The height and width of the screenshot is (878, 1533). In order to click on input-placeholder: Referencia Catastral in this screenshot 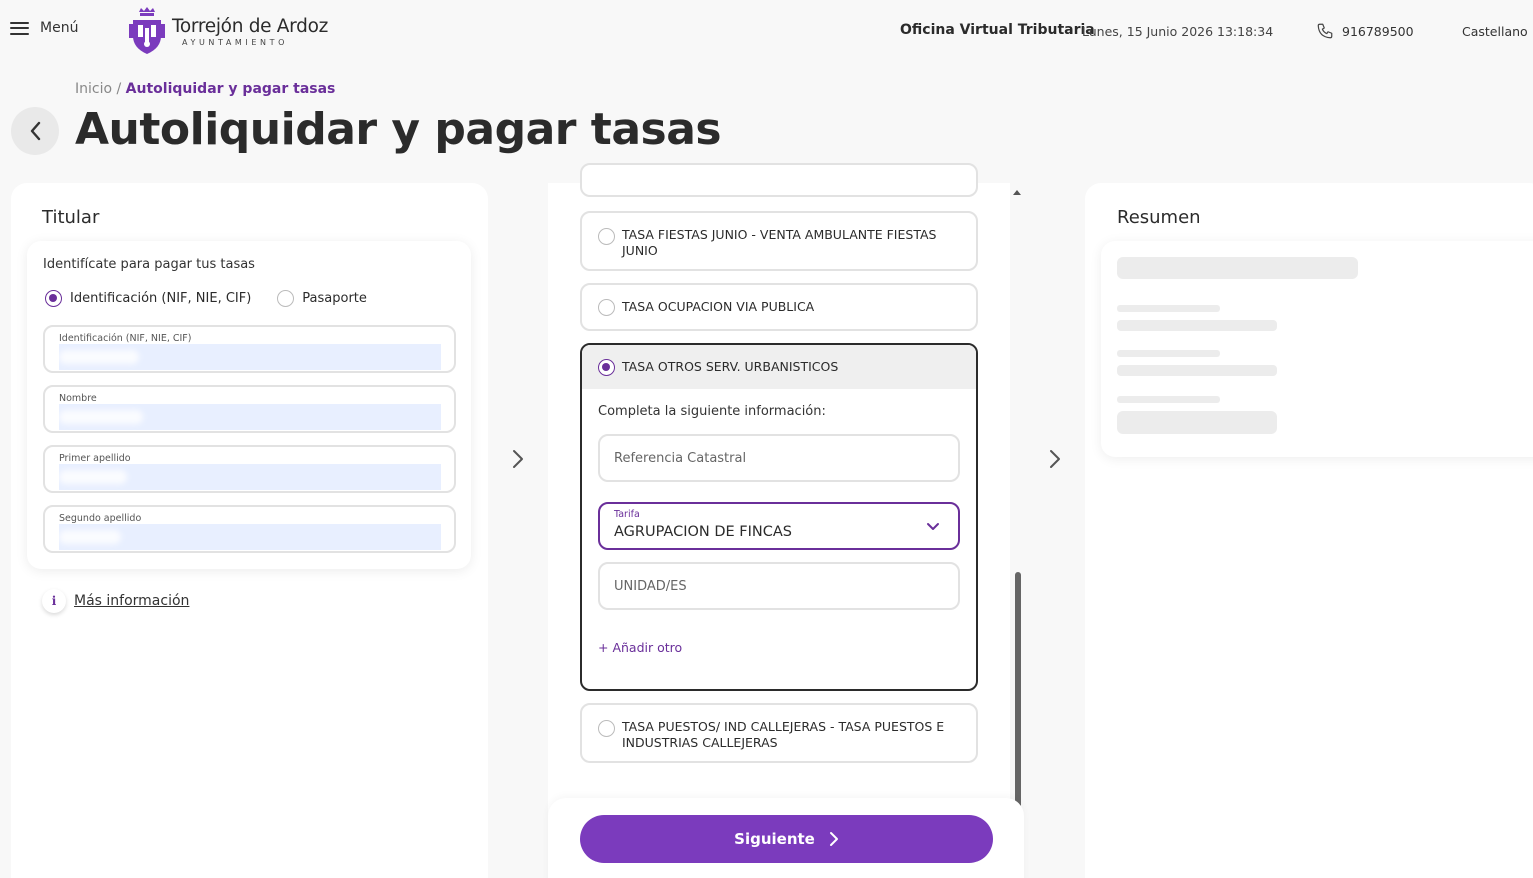, I will do `click(680, 458)`.